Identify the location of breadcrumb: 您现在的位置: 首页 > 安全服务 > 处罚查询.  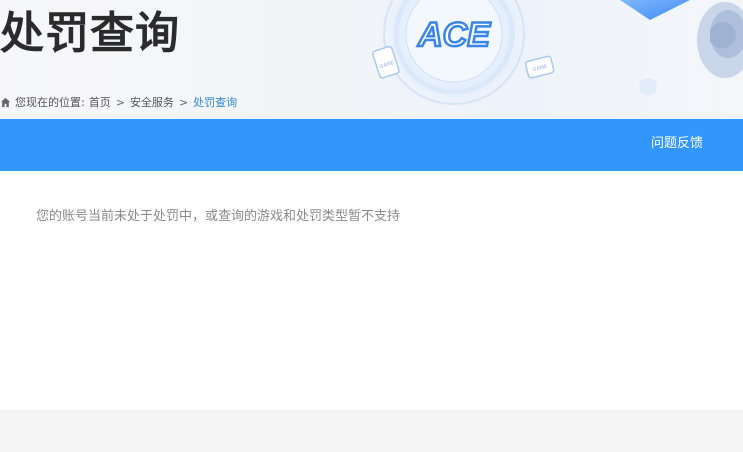
(118, 102).